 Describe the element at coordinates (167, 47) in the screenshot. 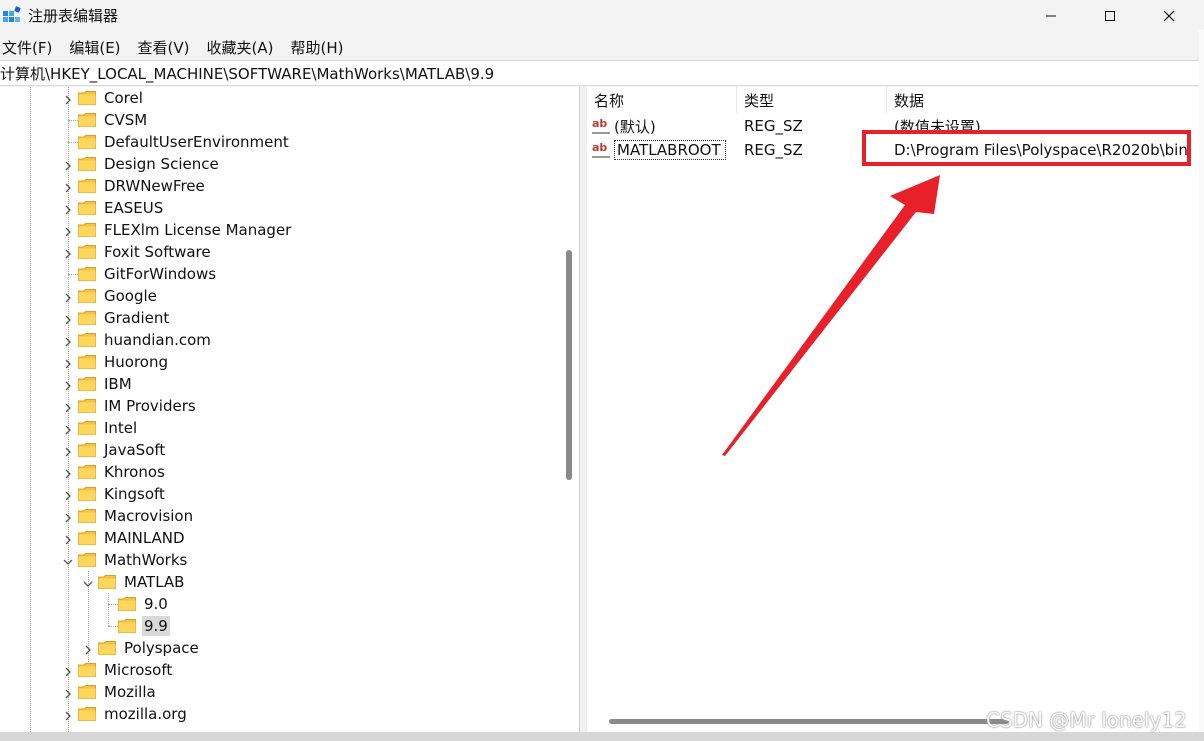

I see `menu-view: 查看(V)` at that location.